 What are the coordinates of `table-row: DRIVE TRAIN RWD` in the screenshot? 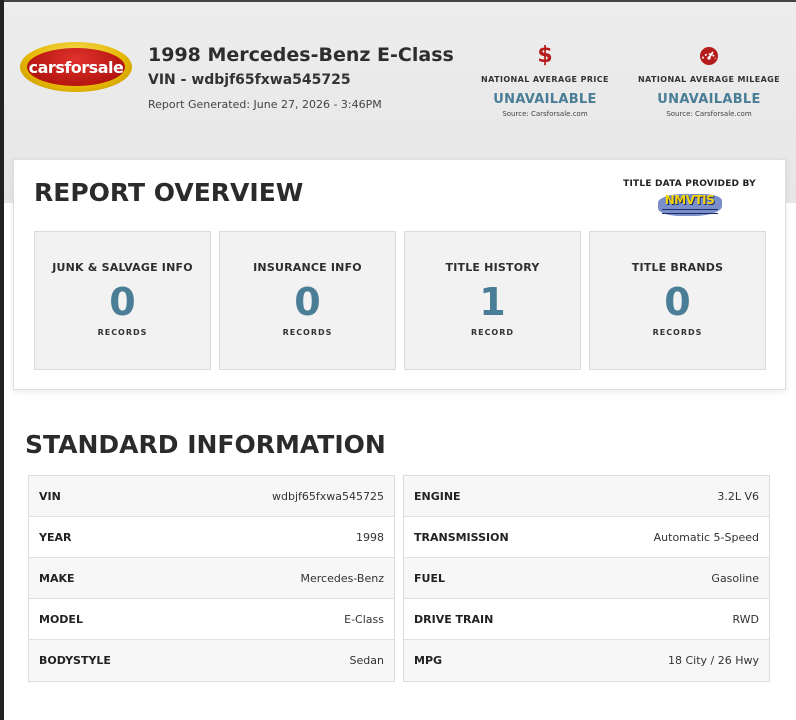 It's located at (586, 619).